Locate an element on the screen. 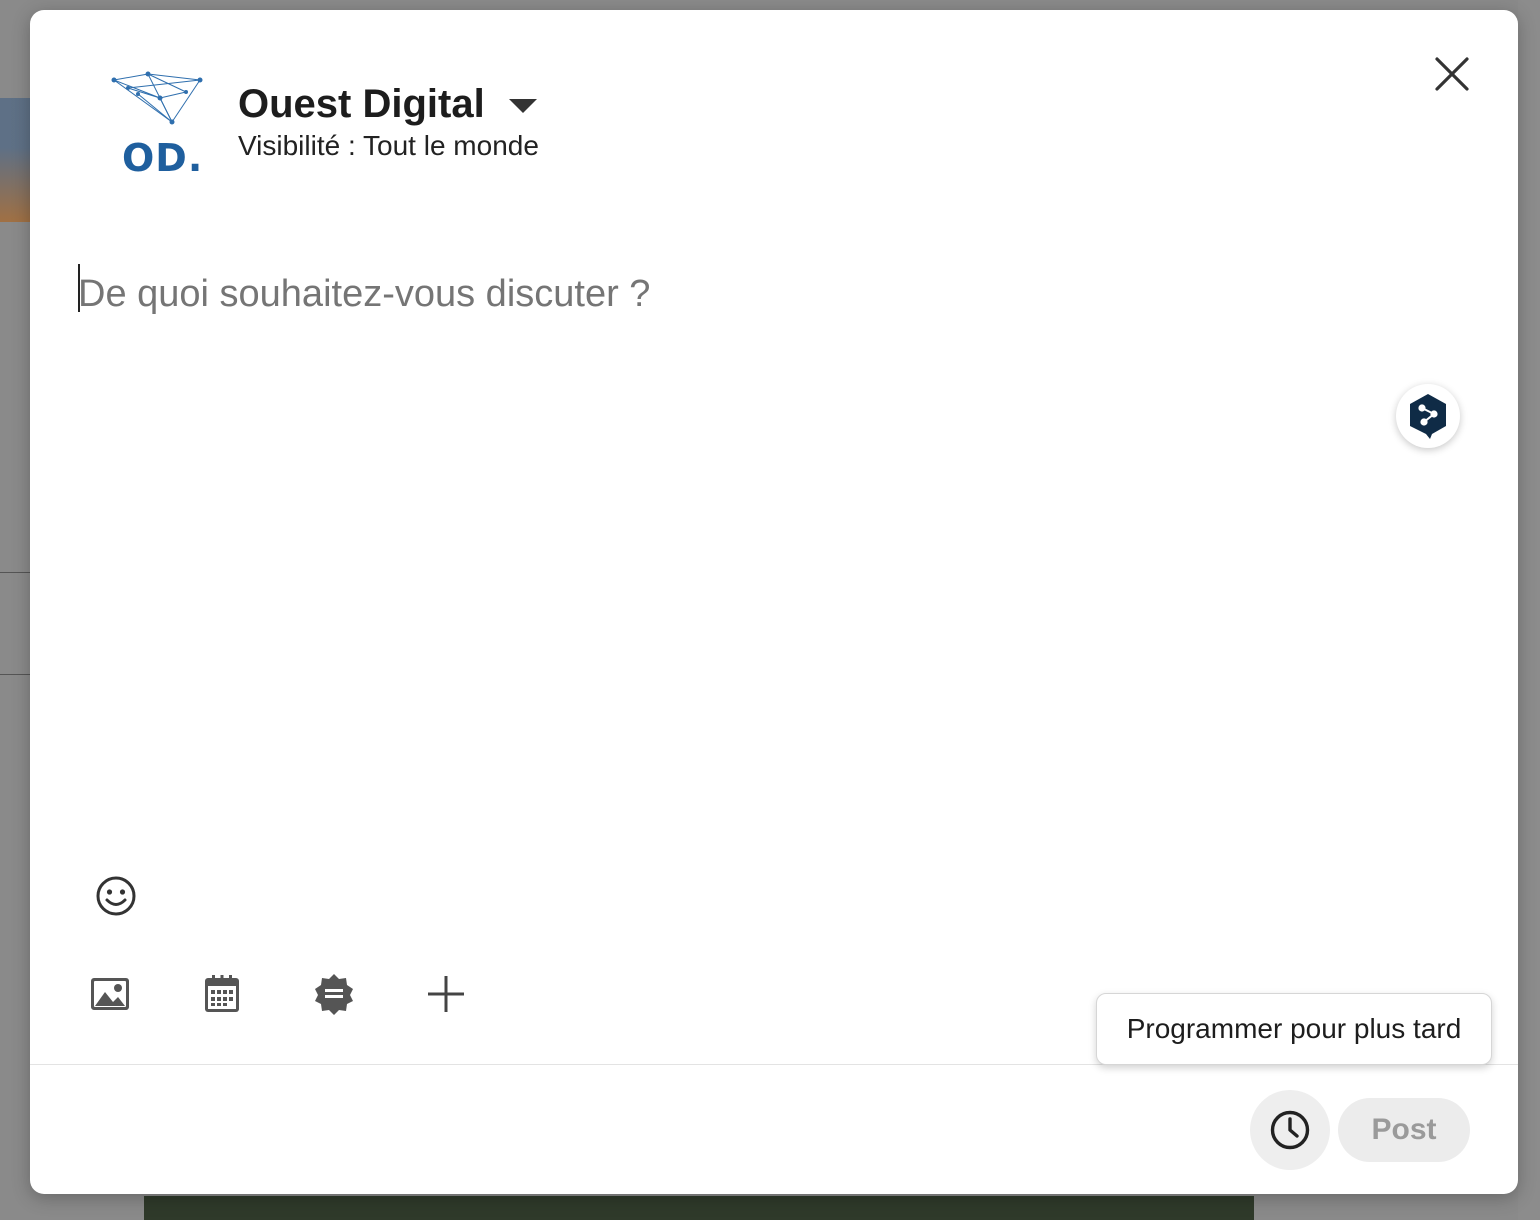 The image size is (1540, 1220). clock-icon is located at coordinates (1290, 1130).